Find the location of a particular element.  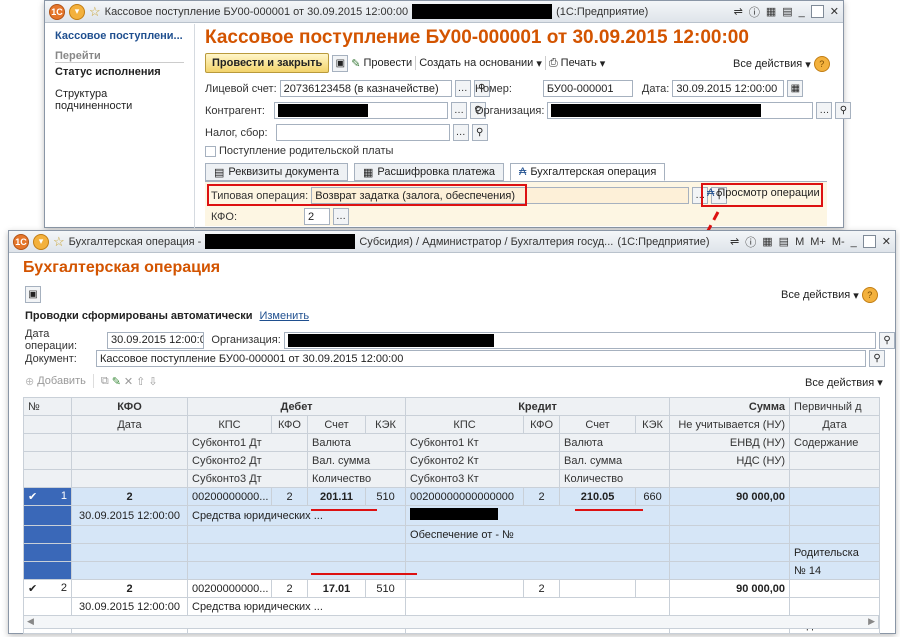

cell-c-sub2: Обеспечение от - № is located at coordinates (538, 534).